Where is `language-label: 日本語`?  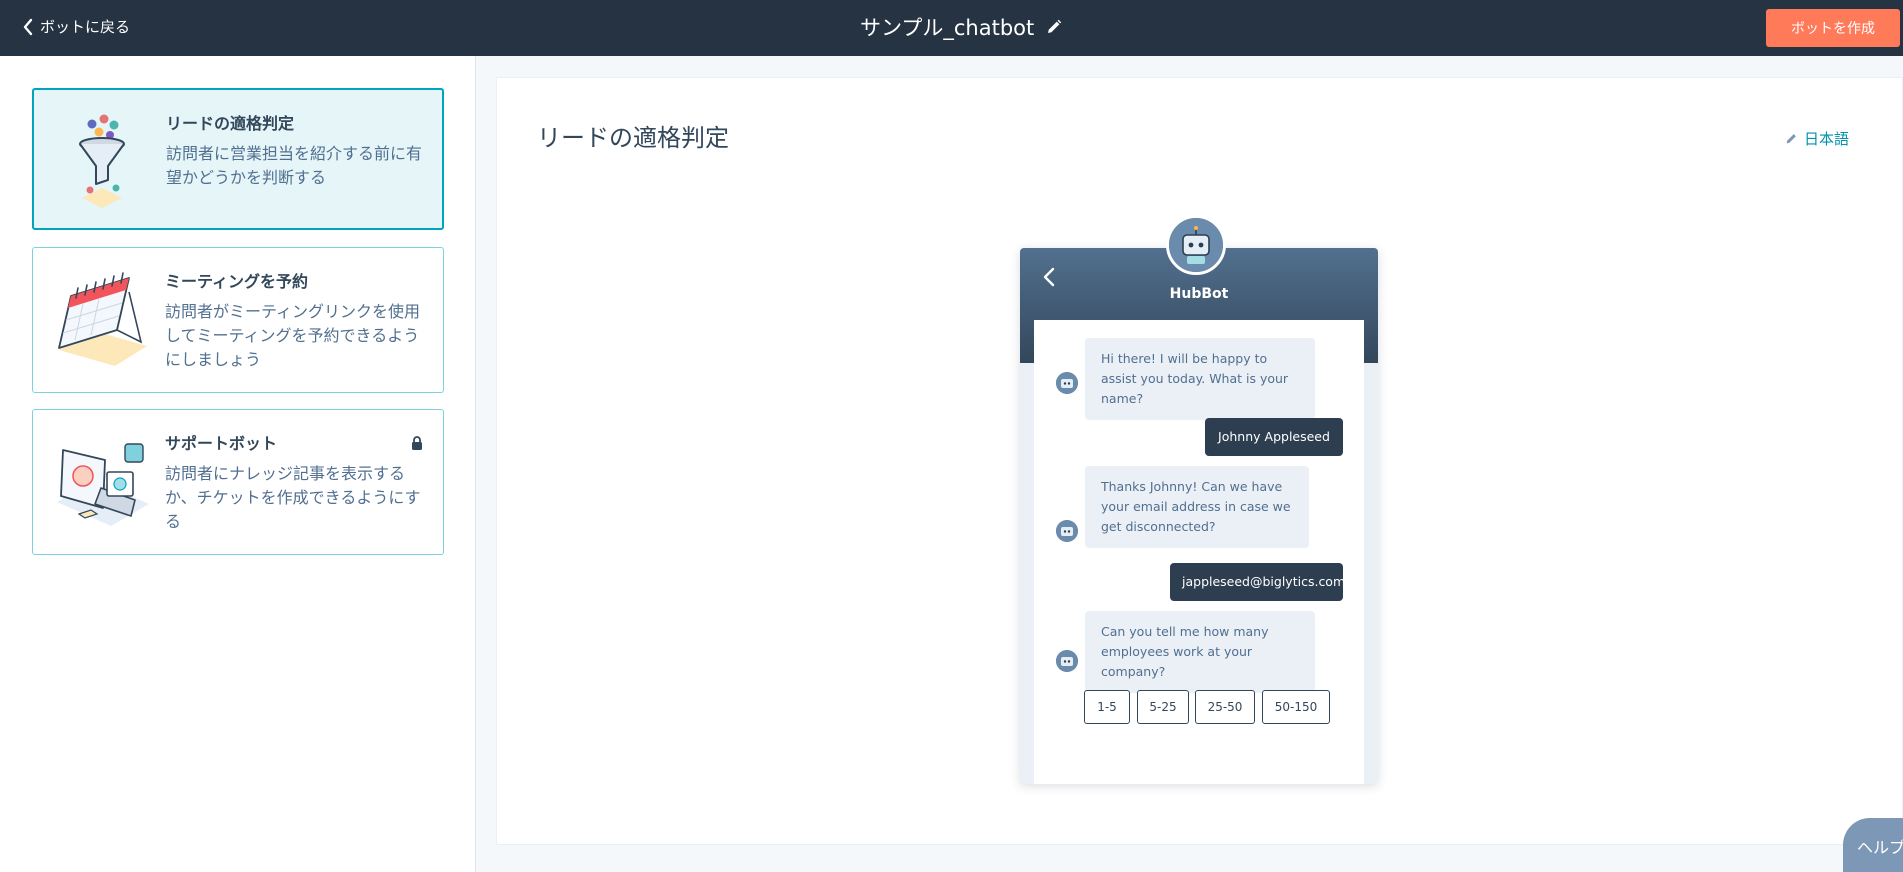
language-label: 日本語 is located at coordinates (1827, 139).